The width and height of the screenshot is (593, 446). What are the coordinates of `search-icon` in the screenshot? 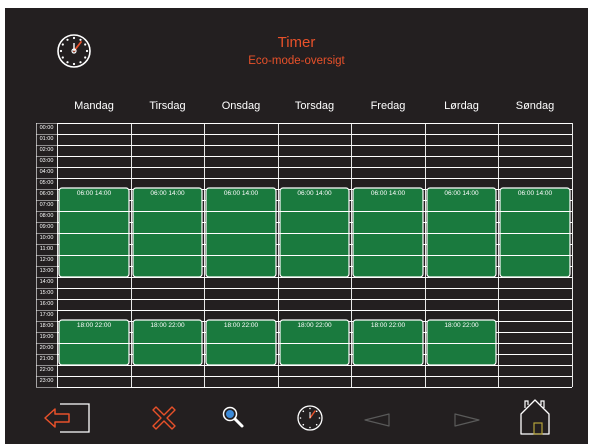 It's located at (233, 417).